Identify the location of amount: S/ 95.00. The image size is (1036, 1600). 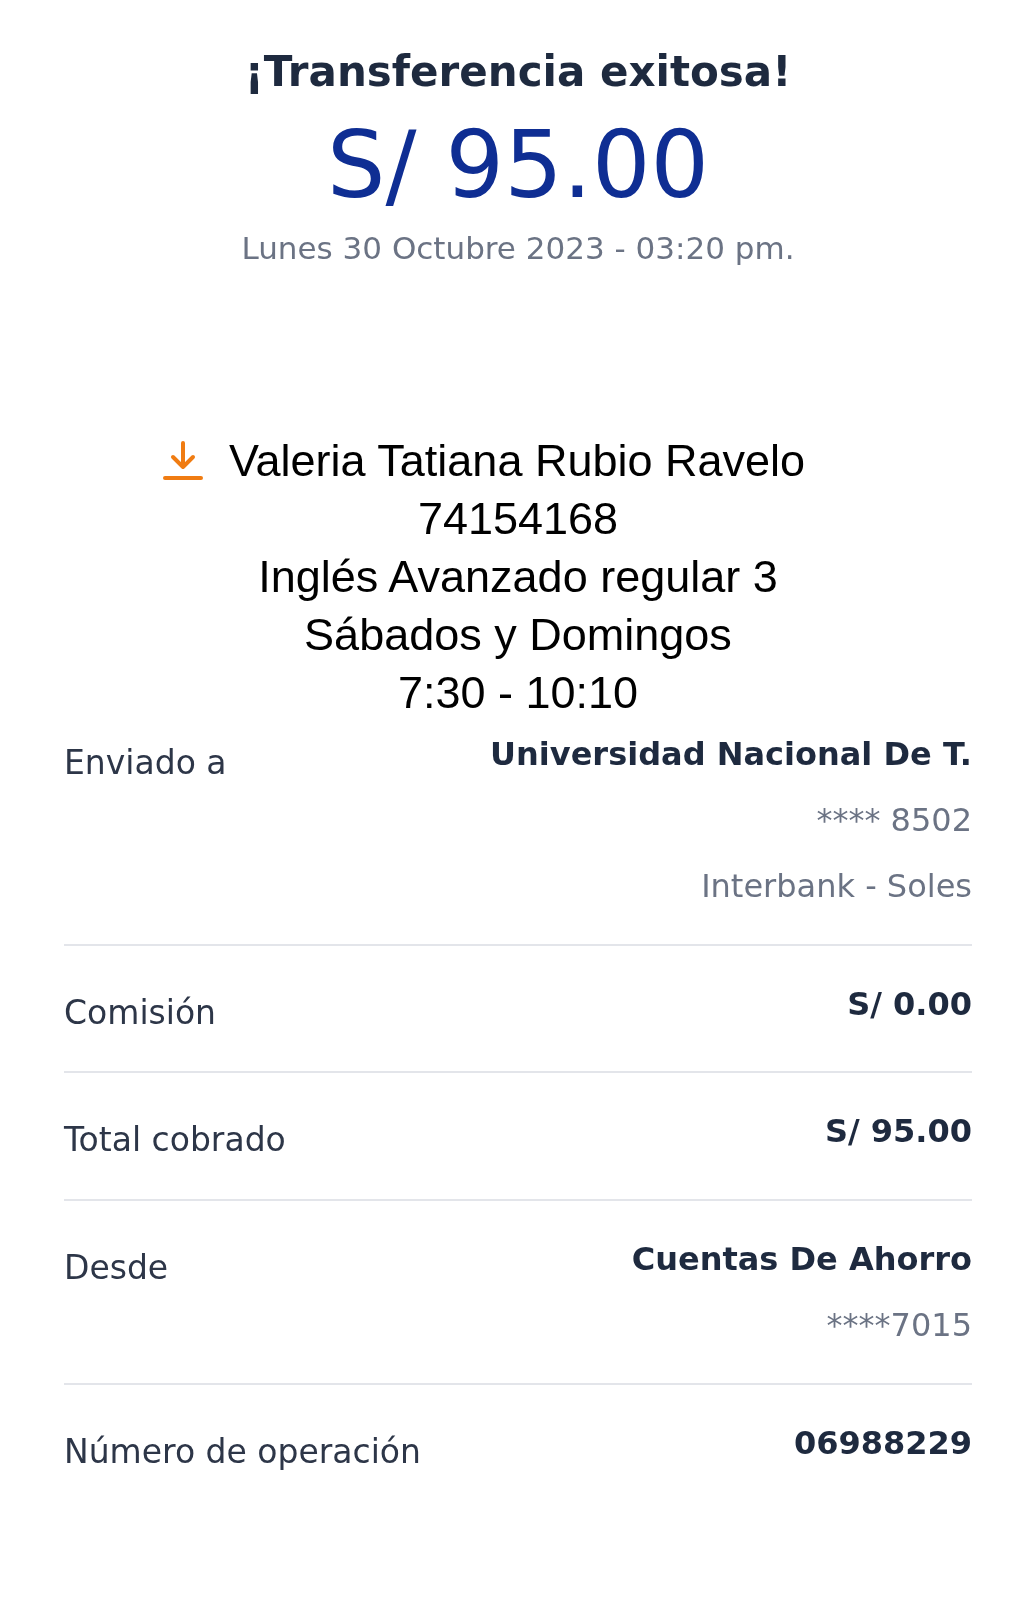
(518, 166).